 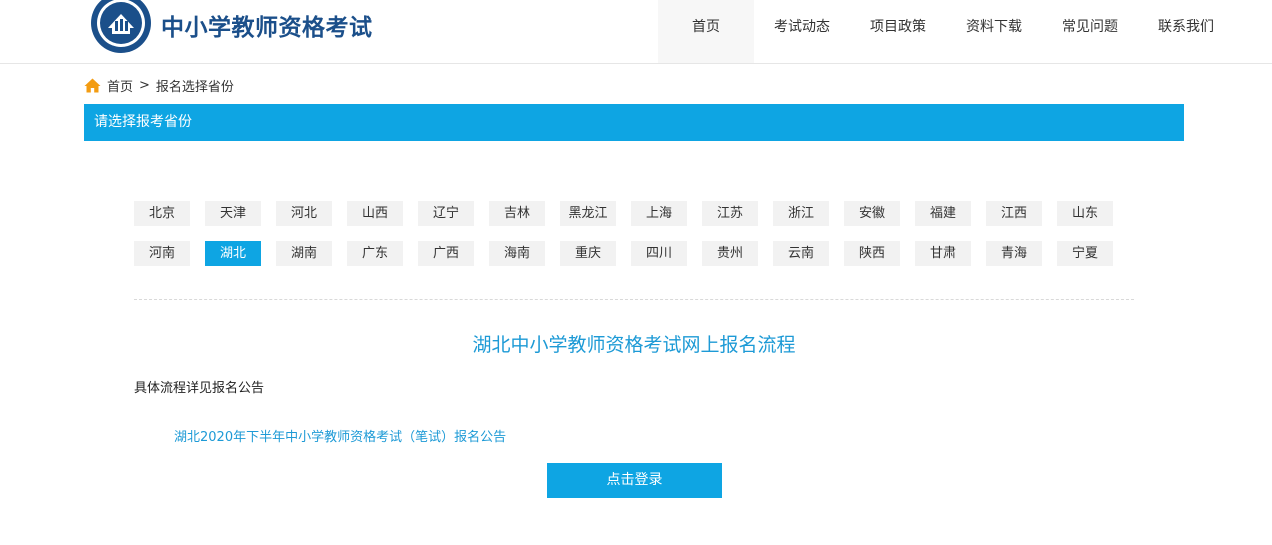 I want to click on province-button: 山西, so click(x=375, y=213).